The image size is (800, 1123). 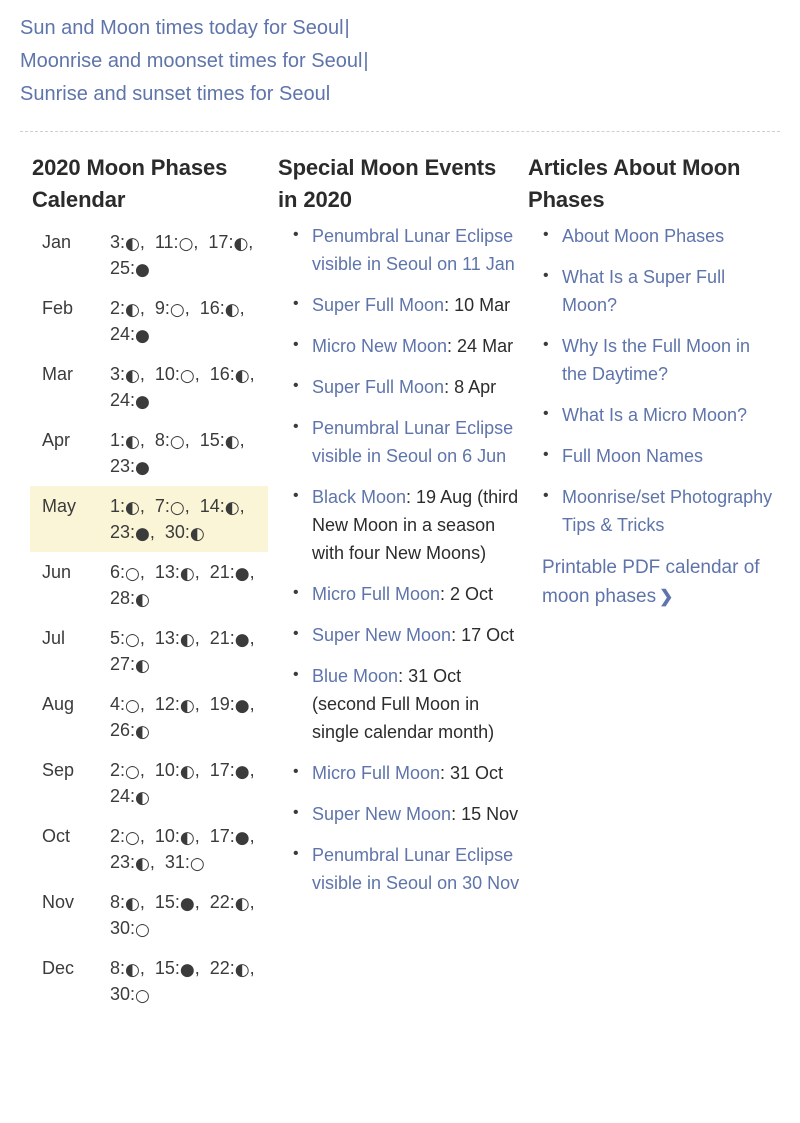 I want to click on article-link: What Is a Super Full Moon?, so click(x=643, y=291).